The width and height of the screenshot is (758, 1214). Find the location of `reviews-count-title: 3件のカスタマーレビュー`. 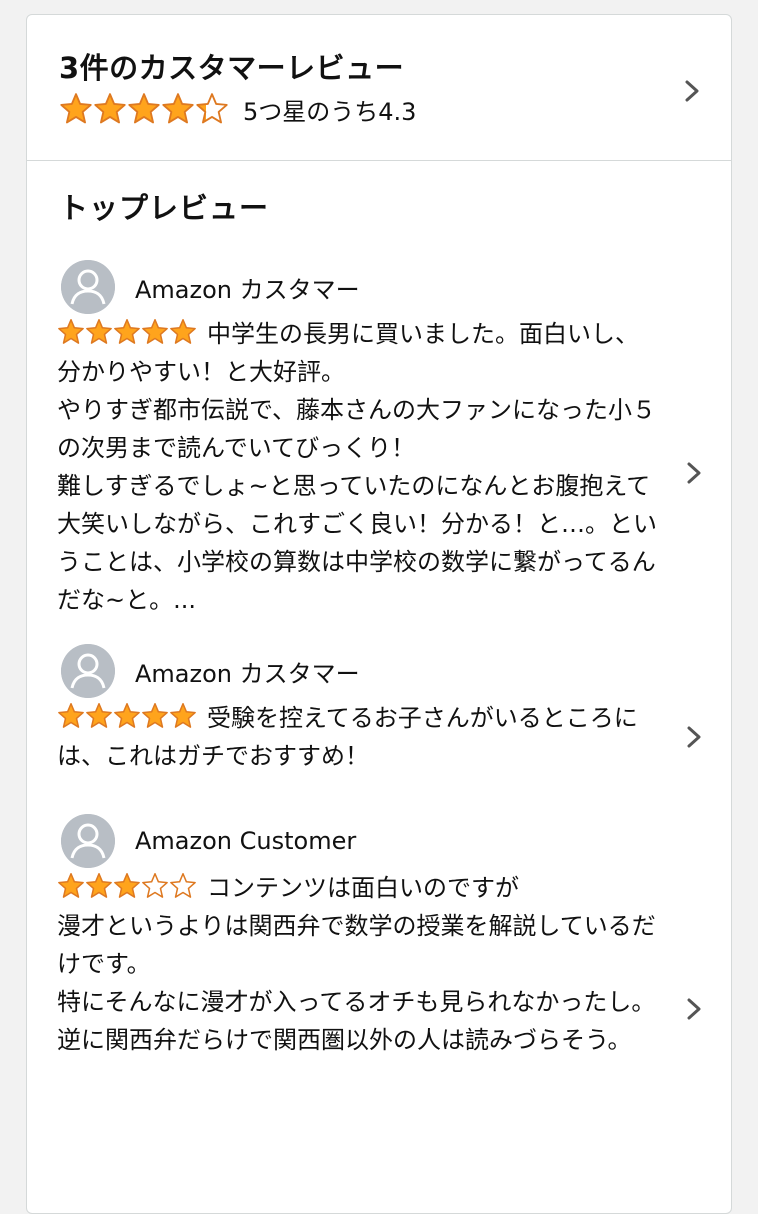

reviews-count-title: 3件のカスタマーレビュー is located at coordinates (232, 68).